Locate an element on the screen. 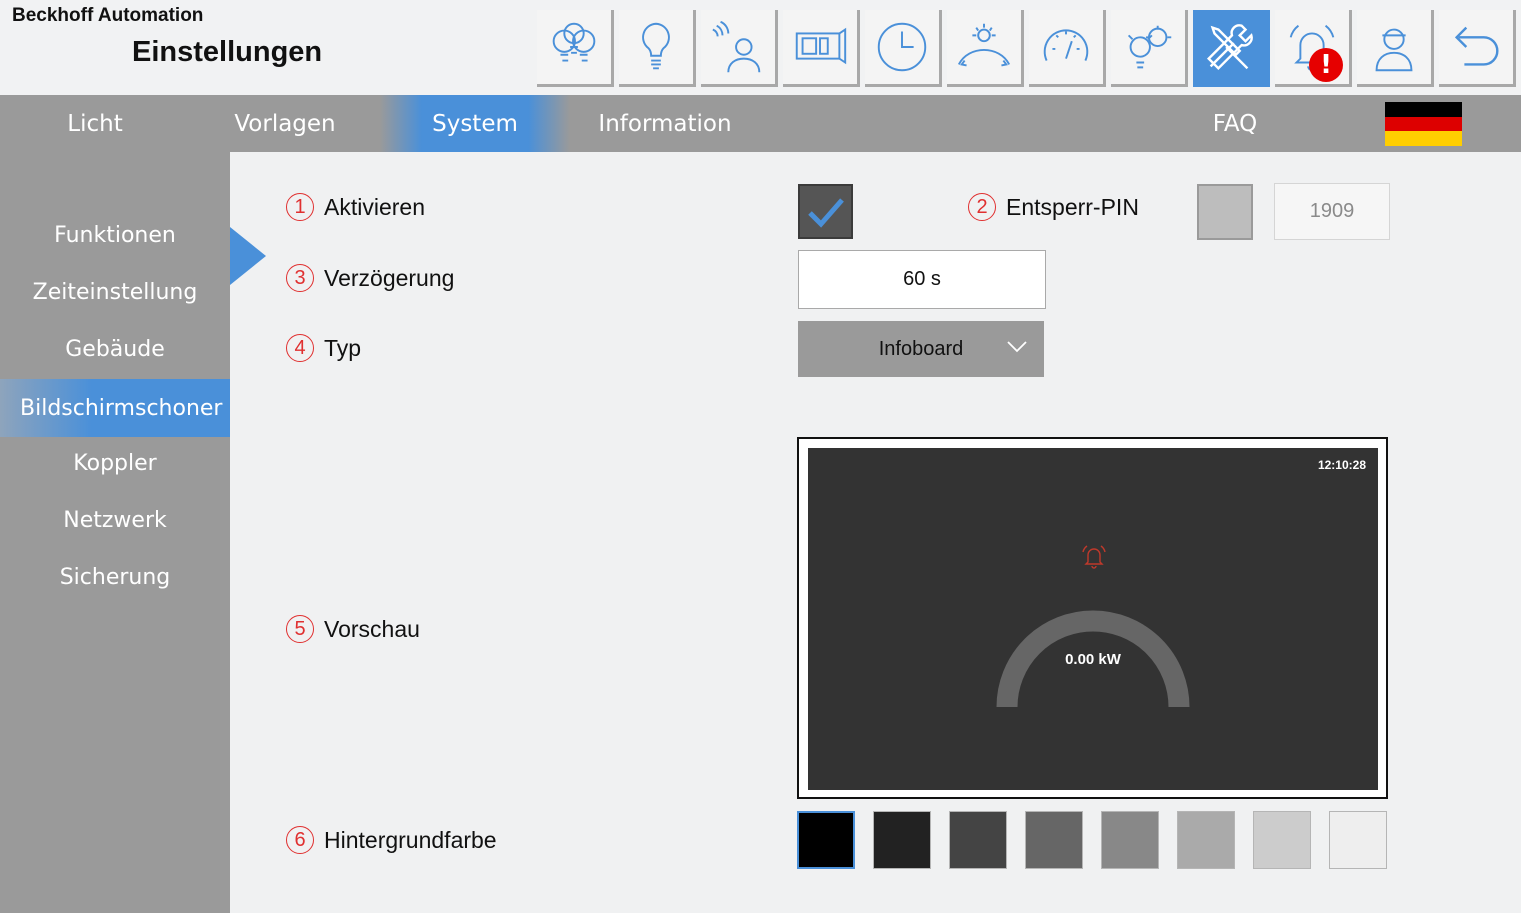 Image resolution: width=1521 pixels, height=913 pixels. preview-screen: 12:10:28 0.00 kW is located at coordinates (1093, 619).